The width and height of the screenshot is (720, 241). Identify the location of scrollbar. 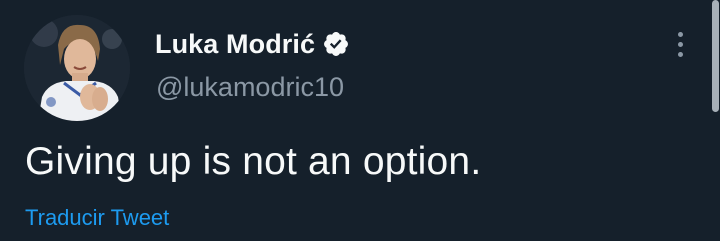
(715, 120).